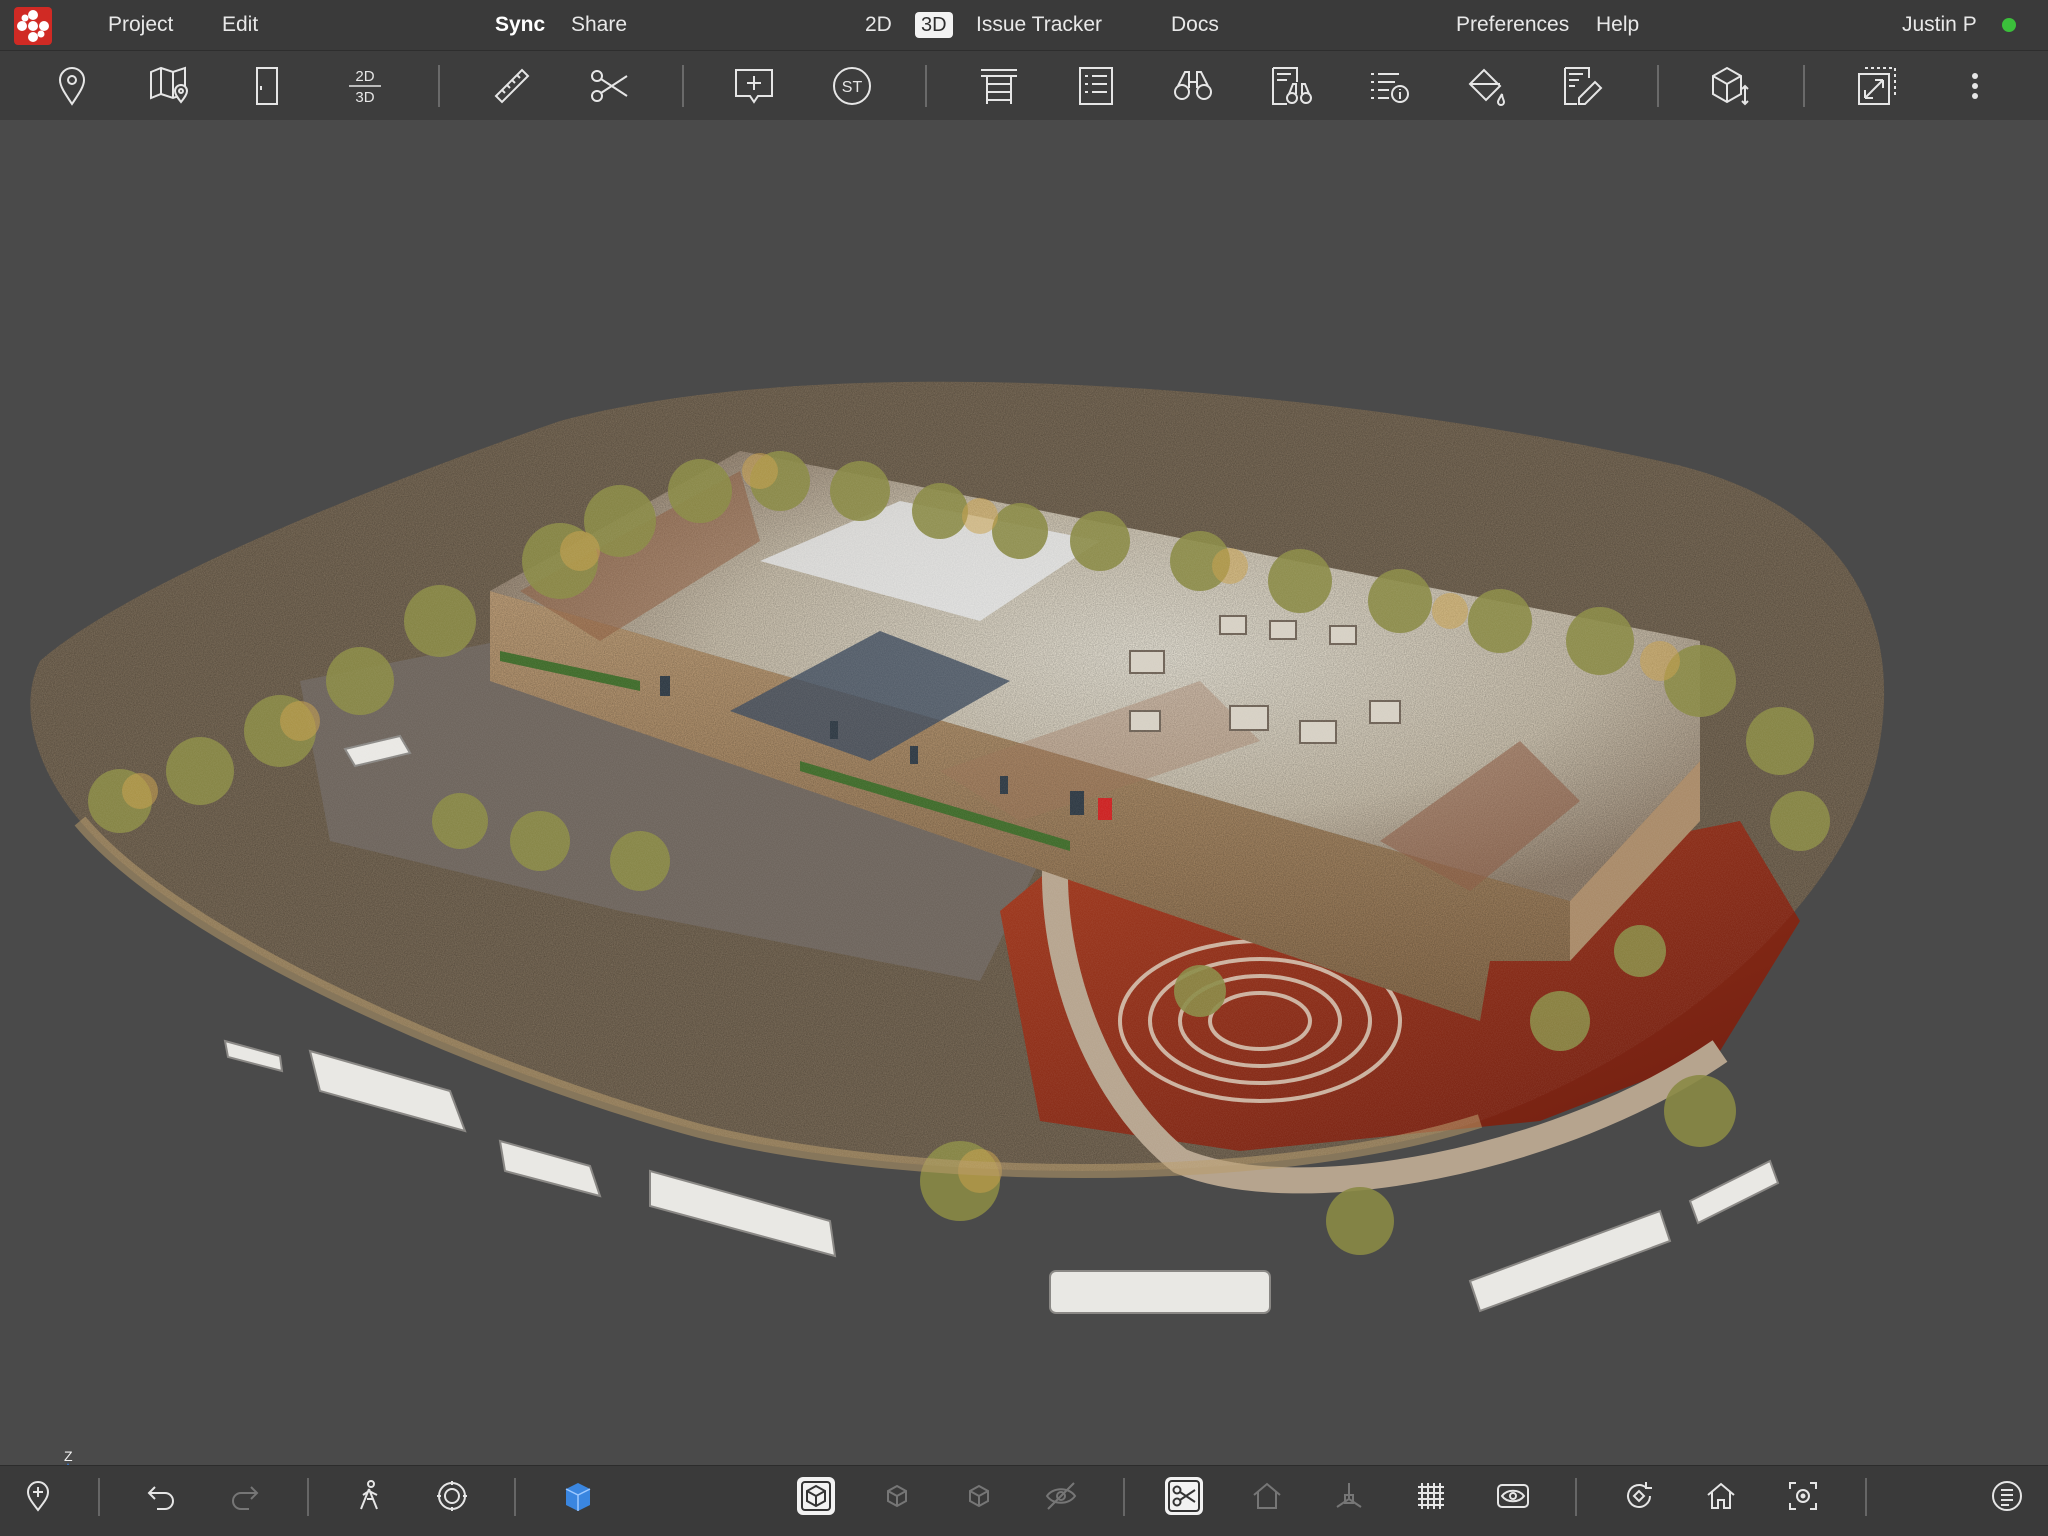  I want to click on info-list-icon, so click(1389, 86).